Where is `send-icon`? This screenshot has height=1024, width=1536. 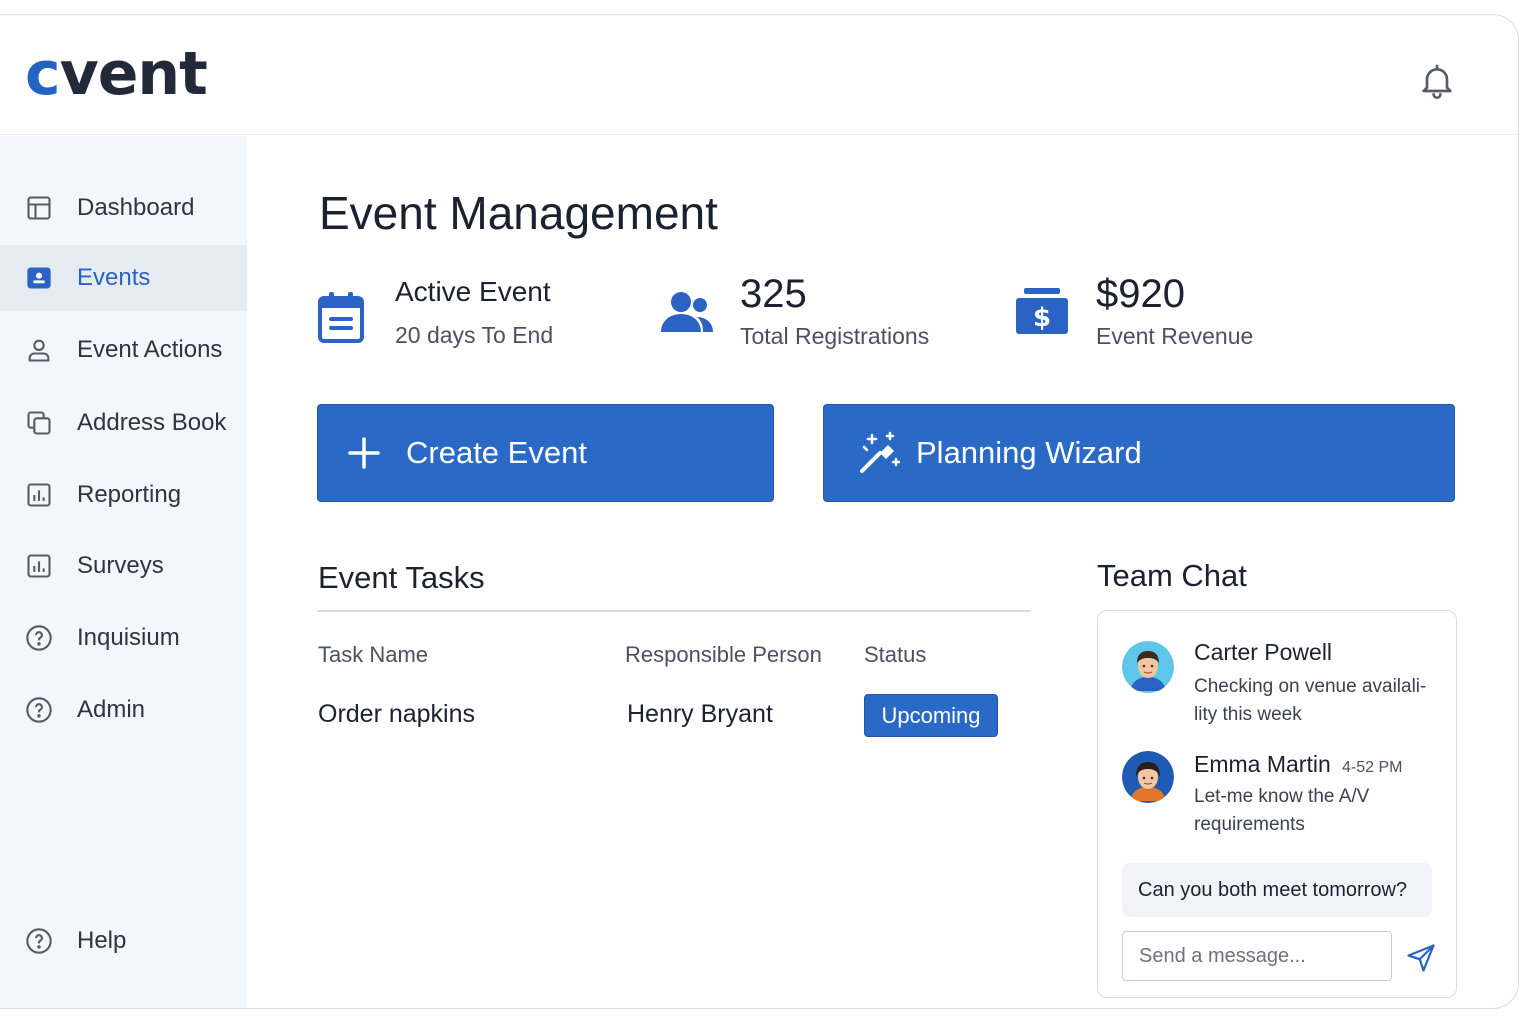
send-icon is located at coordinates (1421, 958).